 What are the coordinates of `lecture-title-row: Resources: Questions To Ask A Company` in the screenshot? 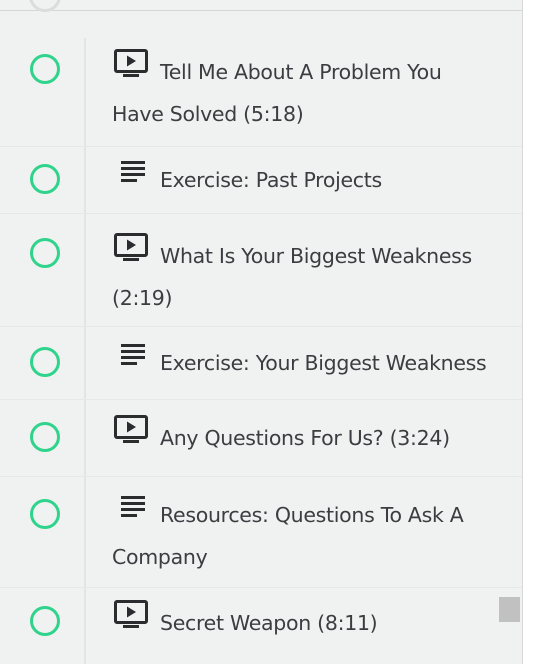 It's located at (305, 536).